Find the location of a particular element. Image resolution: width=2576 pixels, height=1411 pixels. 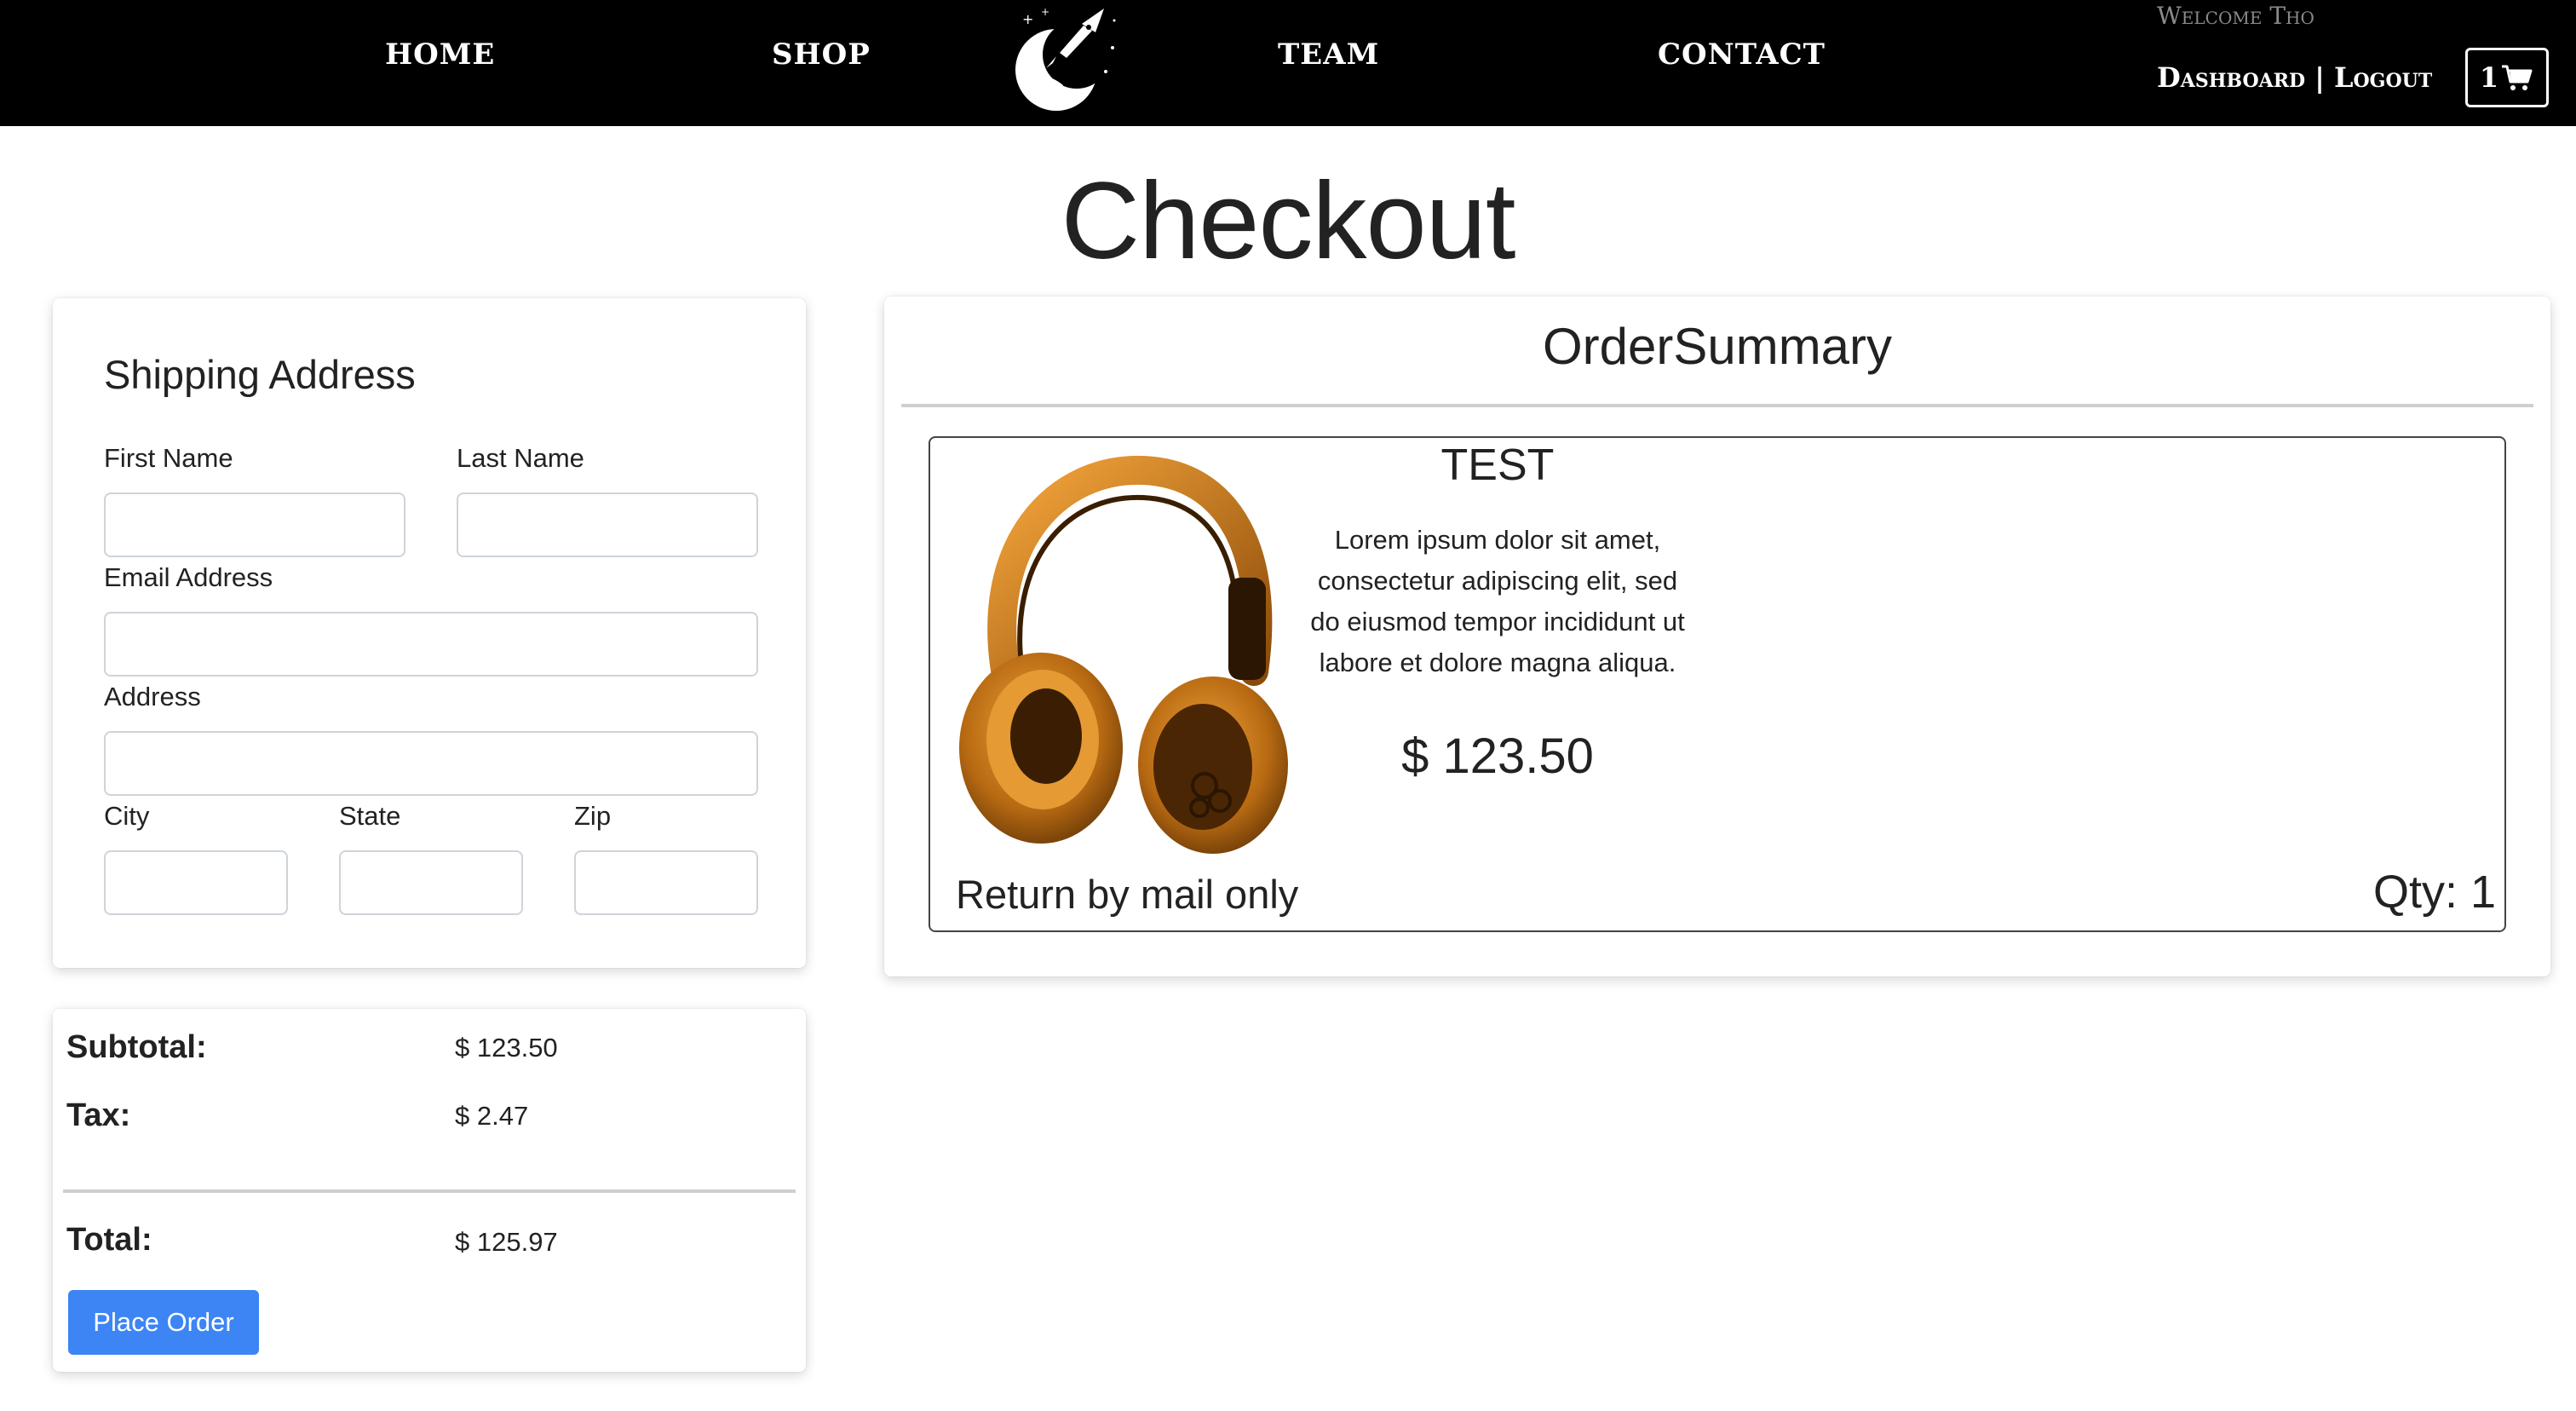

headphones-image is located at coordinates (1124, 654).